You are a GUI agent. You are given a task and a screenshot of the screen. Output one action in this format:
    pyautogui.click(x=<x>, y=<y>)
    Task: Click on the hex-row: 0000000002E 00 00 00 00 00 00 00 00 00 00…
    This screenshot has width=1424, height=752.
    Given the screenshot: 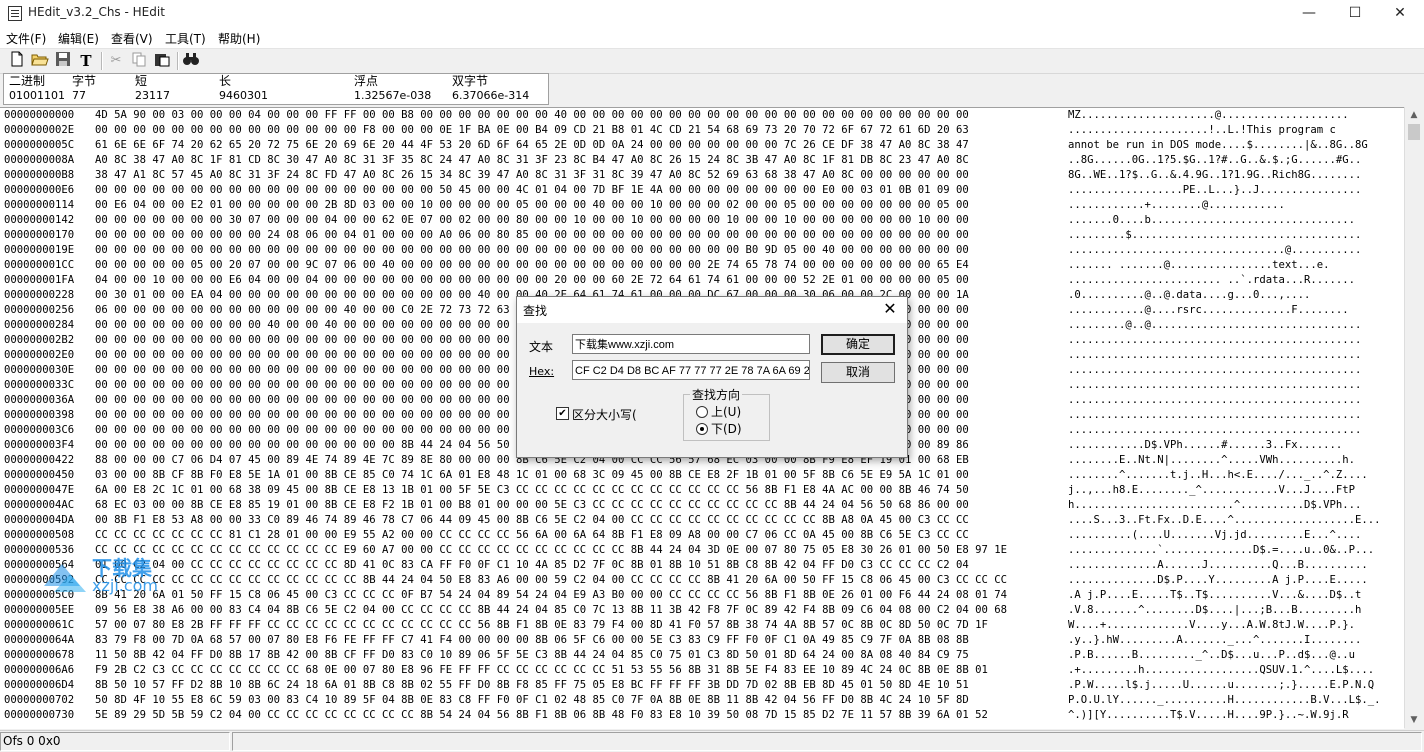 What is the action you would take?
    pyautogui.click(x=702, y=130)
    